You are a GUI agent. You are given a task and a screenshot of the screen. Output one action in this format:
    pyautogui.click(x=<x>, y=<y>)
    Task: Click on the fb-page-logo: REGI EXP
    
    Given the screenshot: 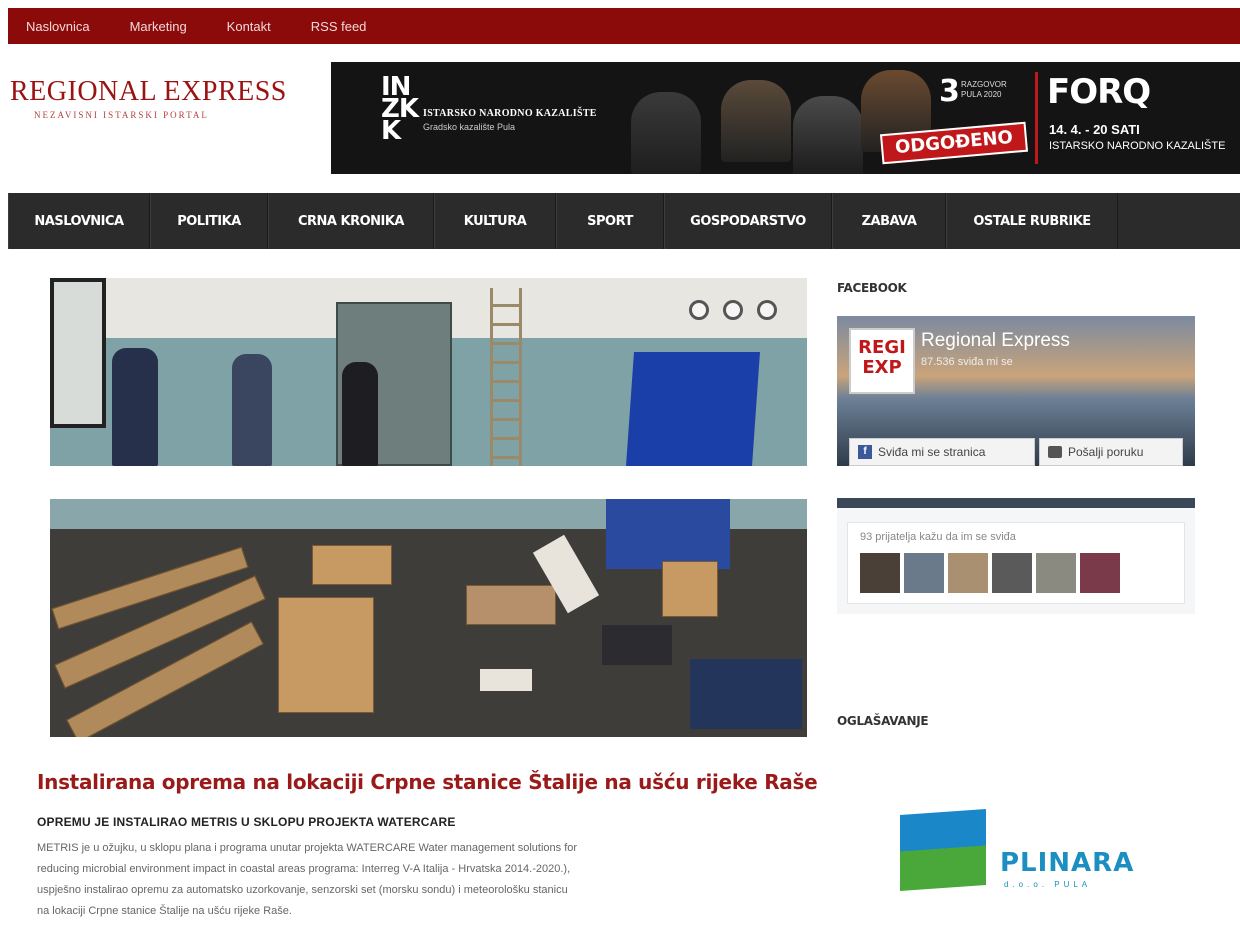 What is the action you would take?
    pyautogui.click(x=882, y=361)
    